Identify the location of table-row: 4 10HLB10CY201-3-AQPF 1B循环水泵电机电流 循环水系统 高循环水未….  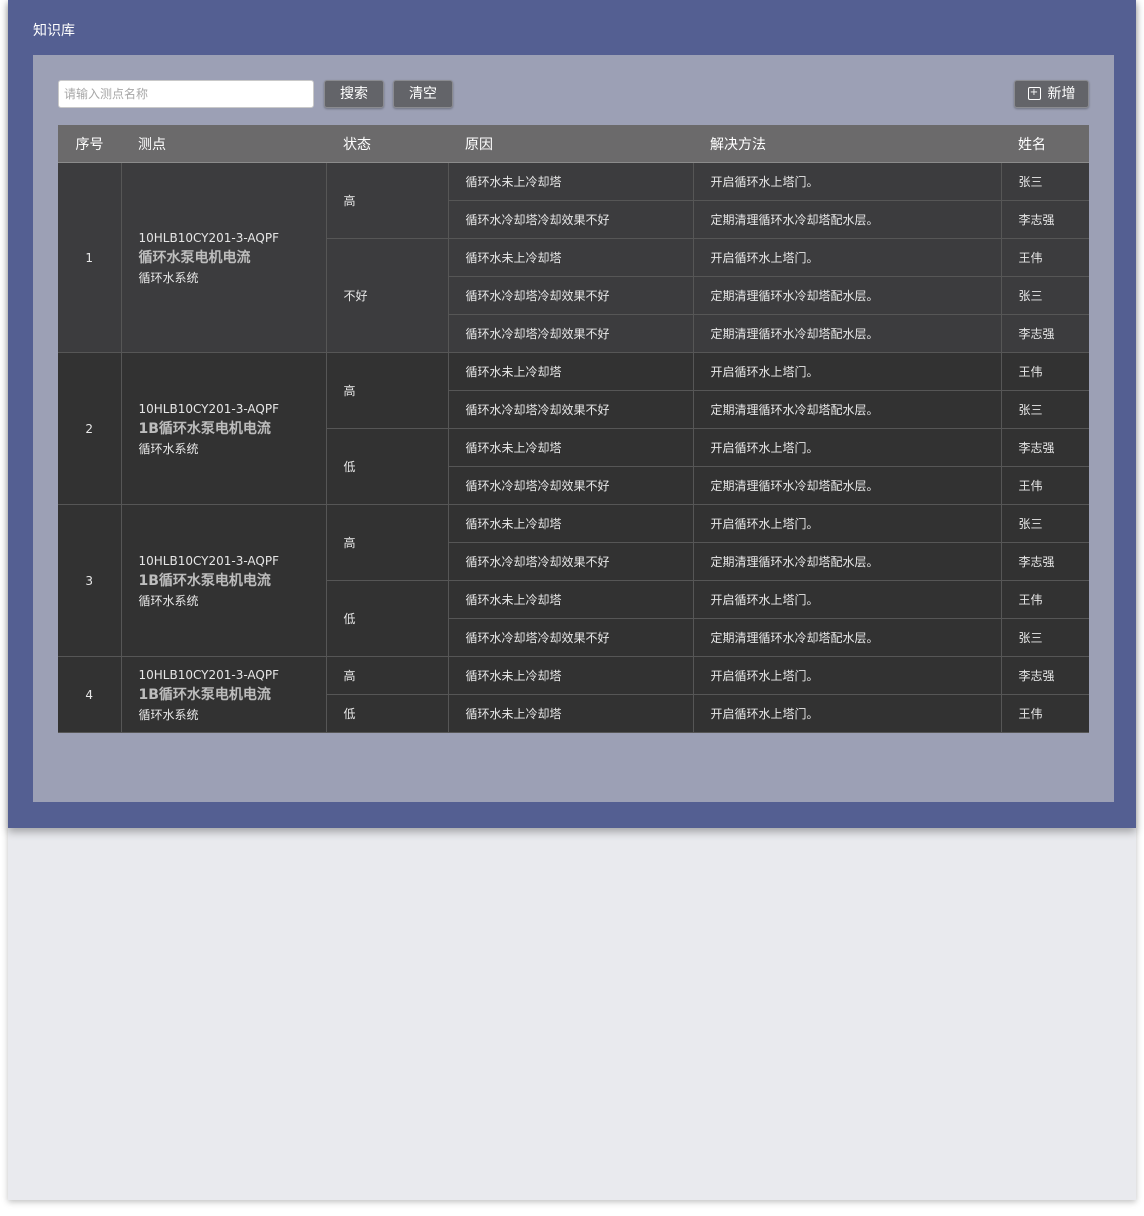
(573, 694).